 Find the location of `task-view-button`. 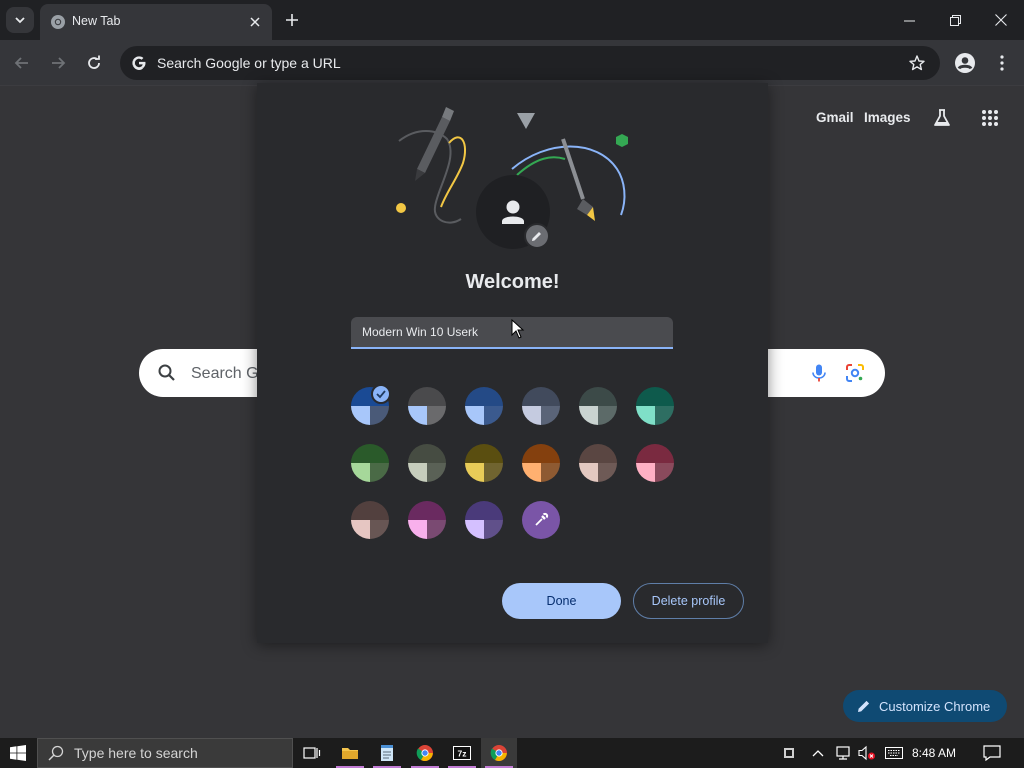

task-view-button is located at coordinates (312, 753).